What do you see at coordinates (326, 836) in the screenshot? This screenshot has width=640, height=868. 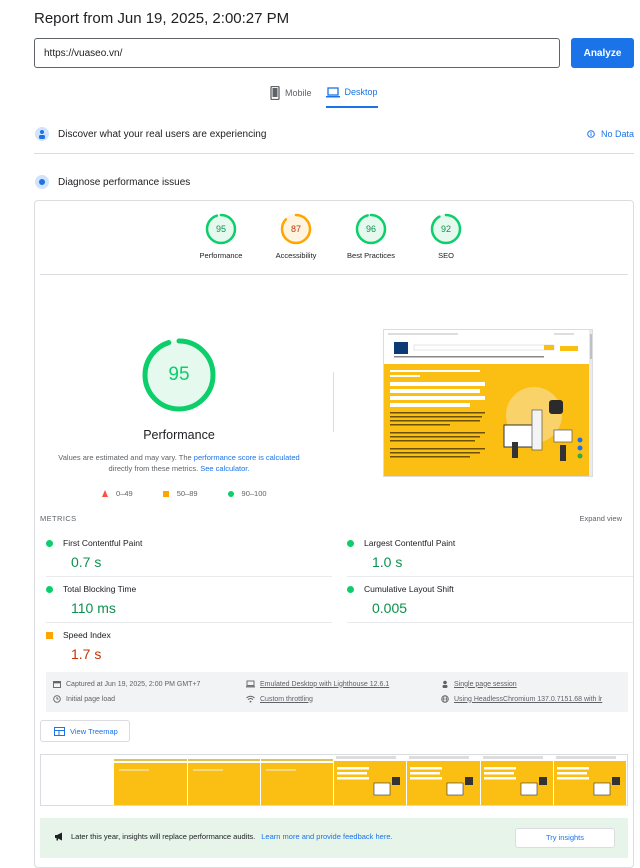 I see `banner-feedback-link: Learn more and provide feedback here.` at bounding box center [326, 836].